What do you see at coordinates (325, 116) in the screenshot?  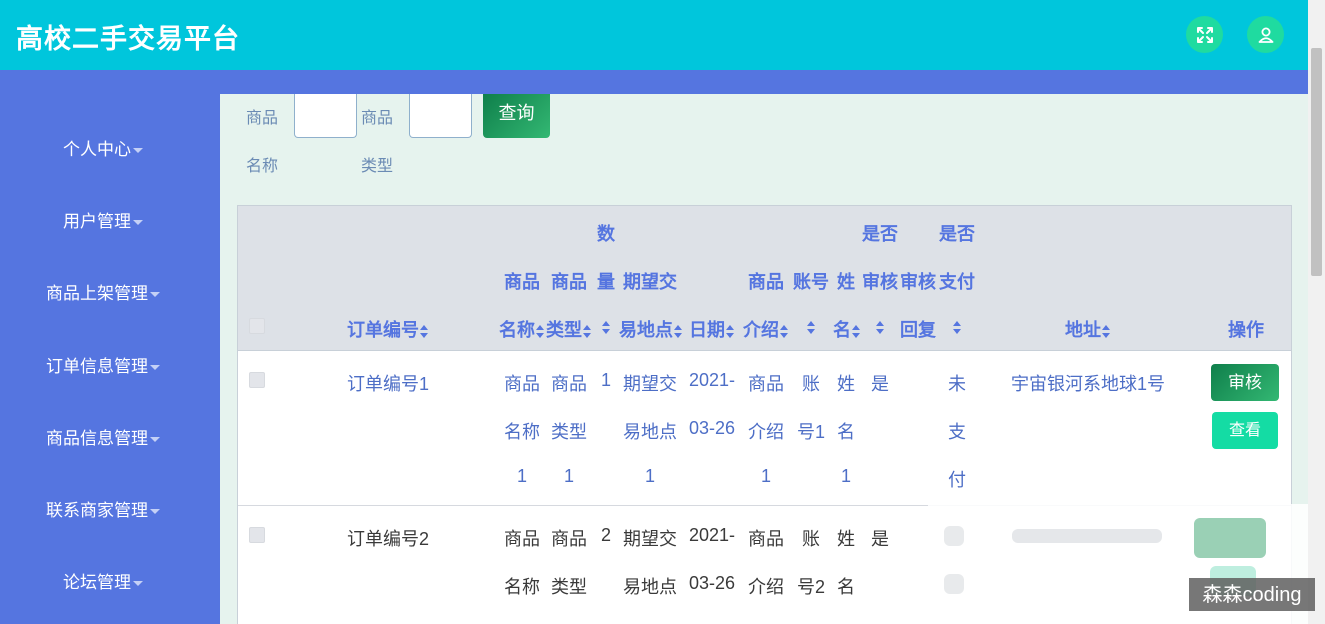 I see `goods-name-input` at bounding box center [325, 116].